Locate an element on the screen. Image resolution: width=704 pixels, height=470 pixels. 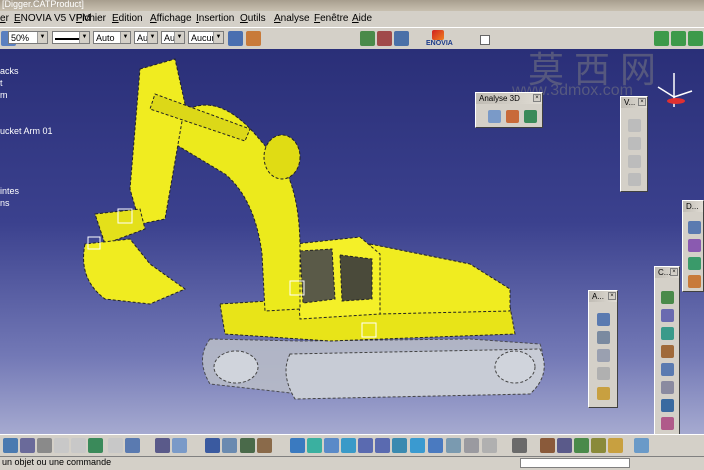
clash-icon is located at coordinates (494, 116).